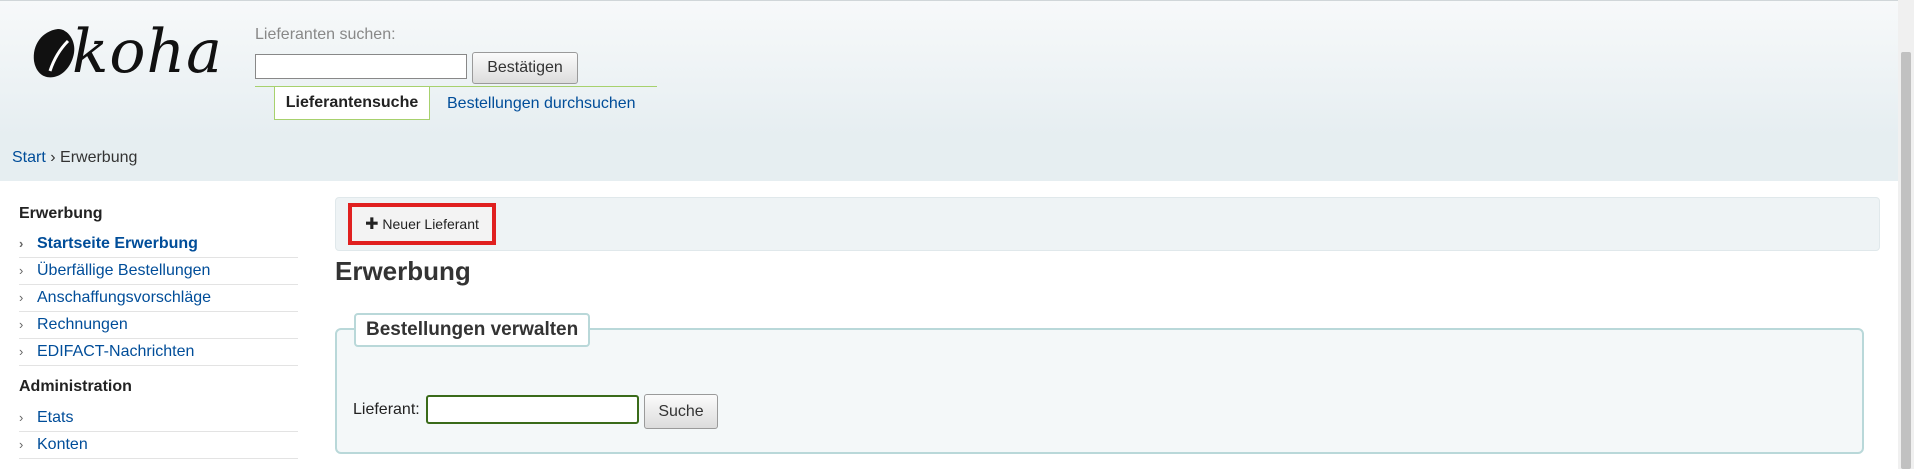 This screenshot has height=469, width=1914. I want to click on sidebar-item-label: Anschaffungsvorschläge, so click(124, 297).